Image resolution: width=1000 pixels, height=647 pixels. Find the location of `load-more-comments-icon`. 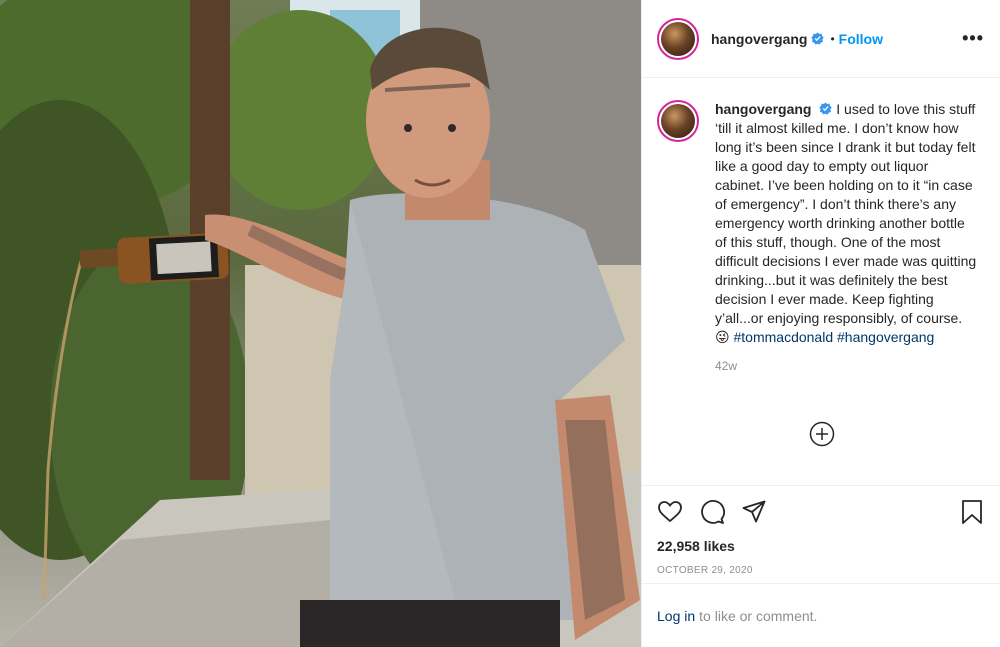

load-more-comments-icon is located at coordinates (822, 434).